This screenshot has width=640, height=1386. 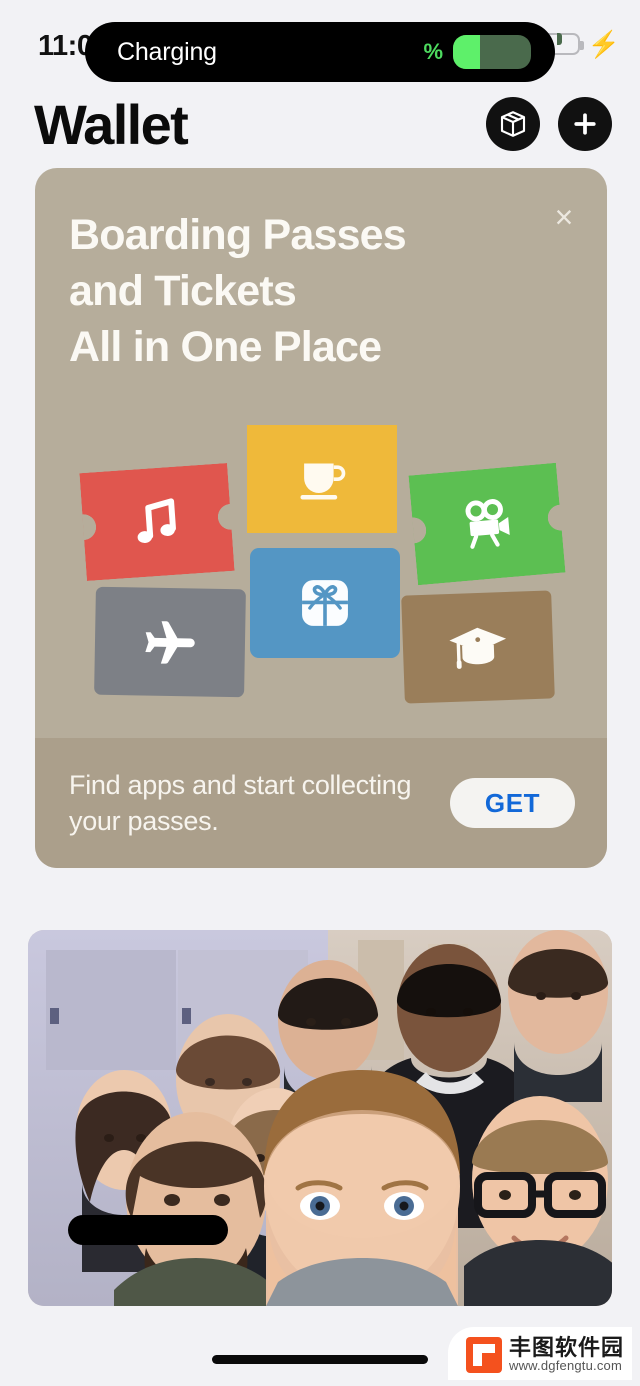 I want to click on add-pass-button, so click(x=585, y=124).